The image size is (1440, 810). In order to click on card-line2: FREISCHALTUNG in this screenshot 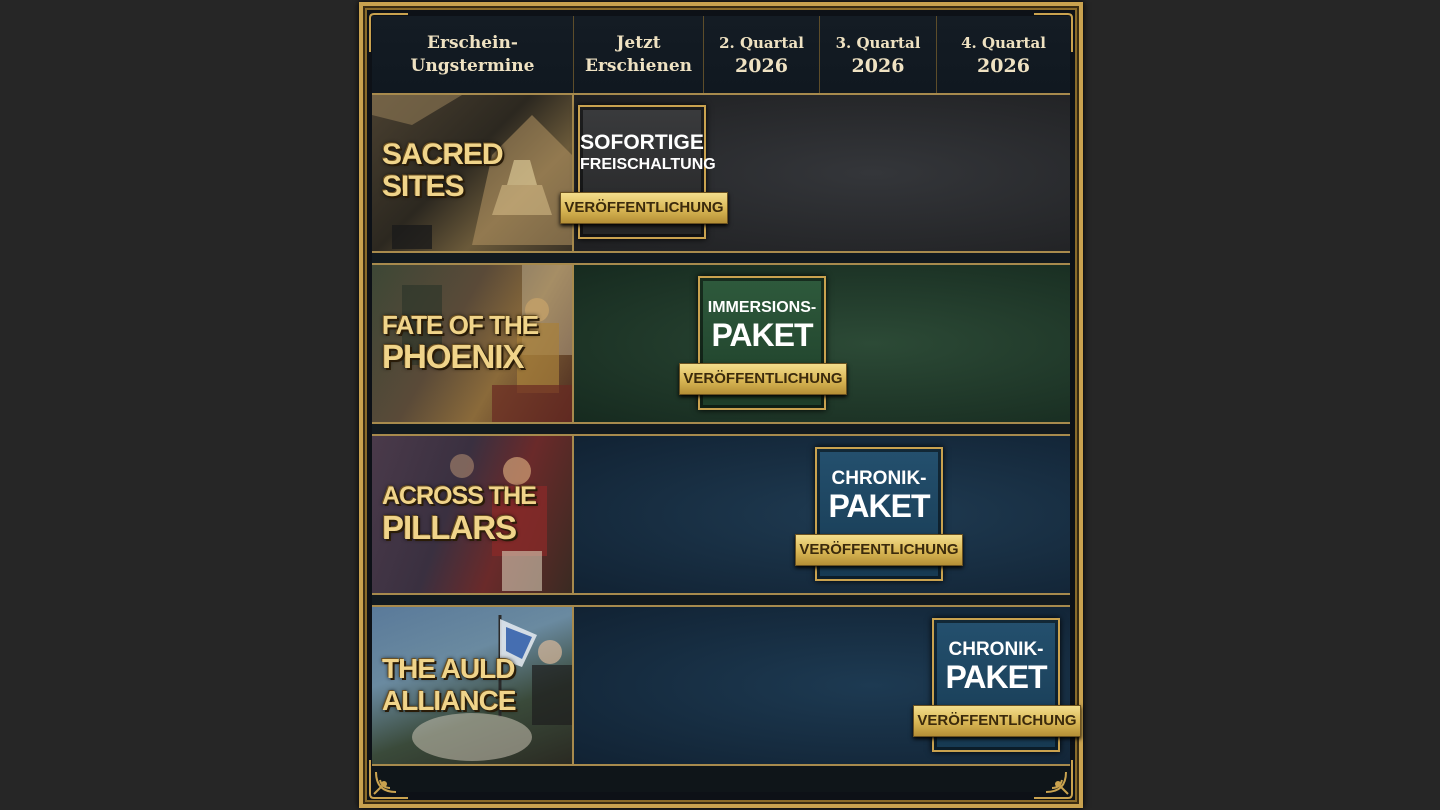, I will do `click(648, 164)`.